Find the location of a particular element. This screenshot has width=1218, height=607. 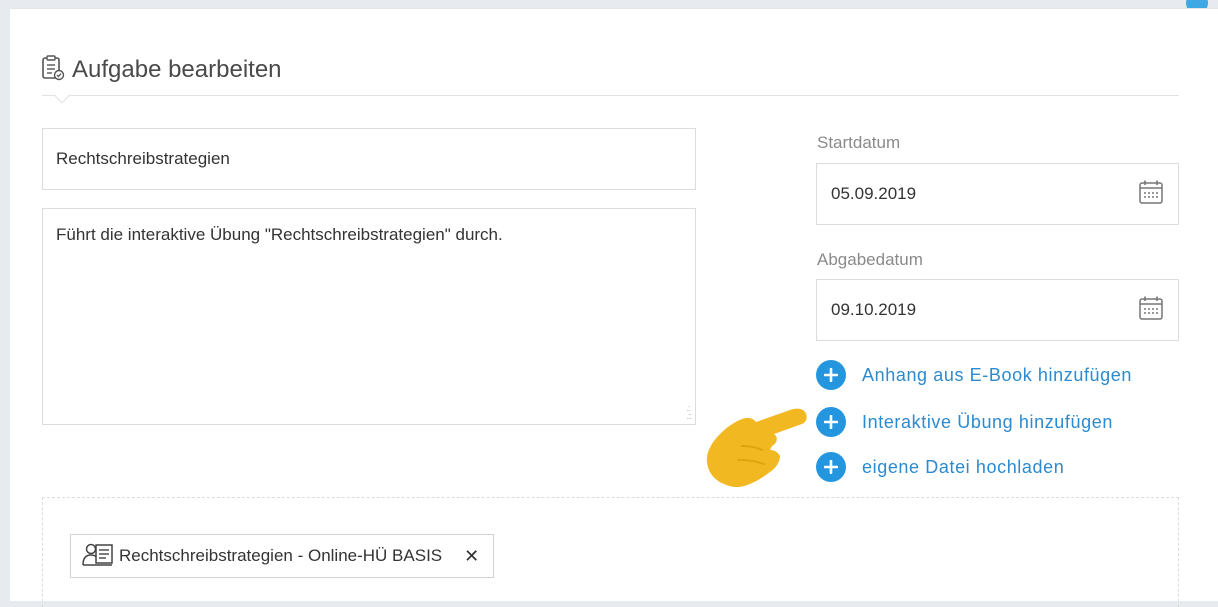

due-date-label: Abgabedatum is located at coordinates (870, 259).